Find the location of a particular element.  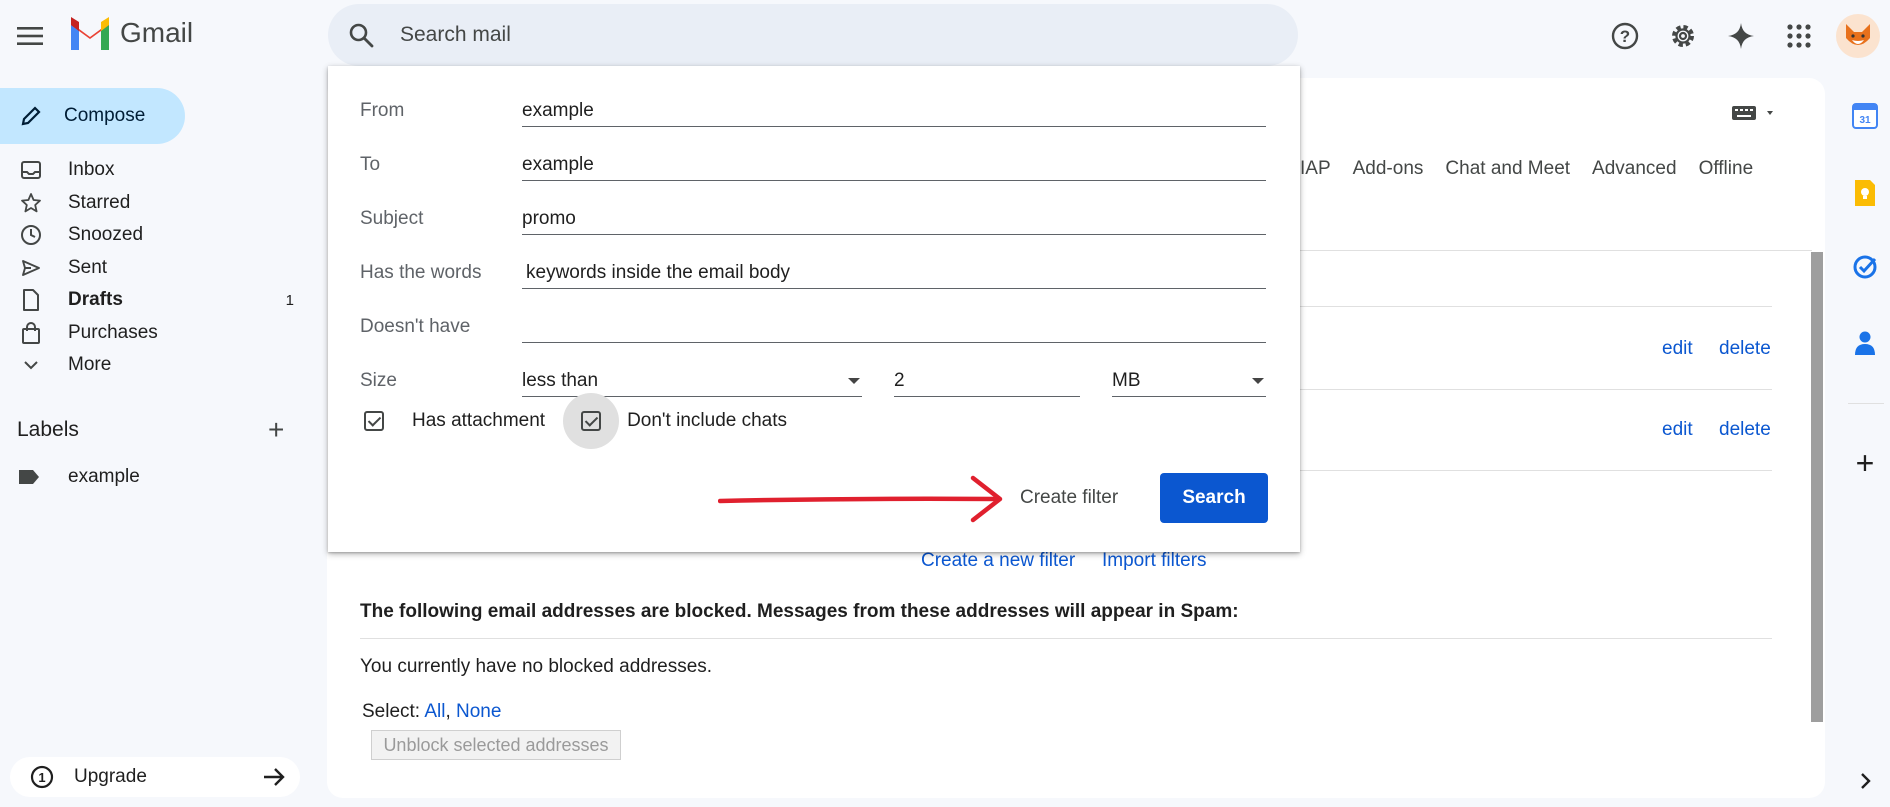

size-row: Size less than 2 MB is located at coordinates (813, 382).